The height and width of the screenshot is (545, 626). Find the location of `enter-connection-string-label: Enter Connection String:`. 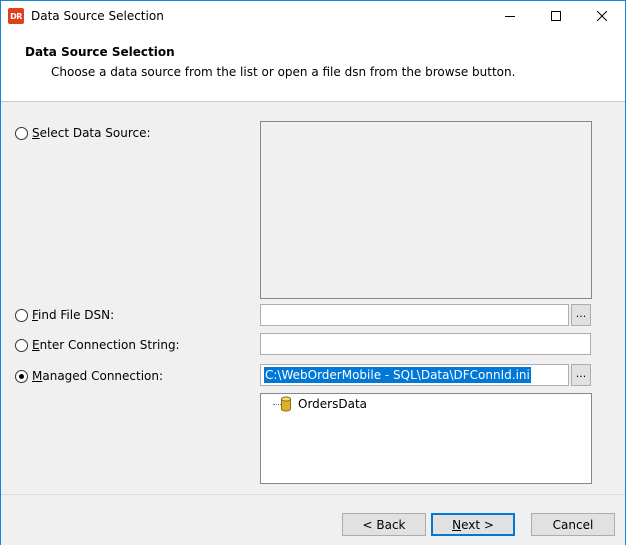

enter-connection-string-label: Enter Connection String: is located at coordinates (106, 345).